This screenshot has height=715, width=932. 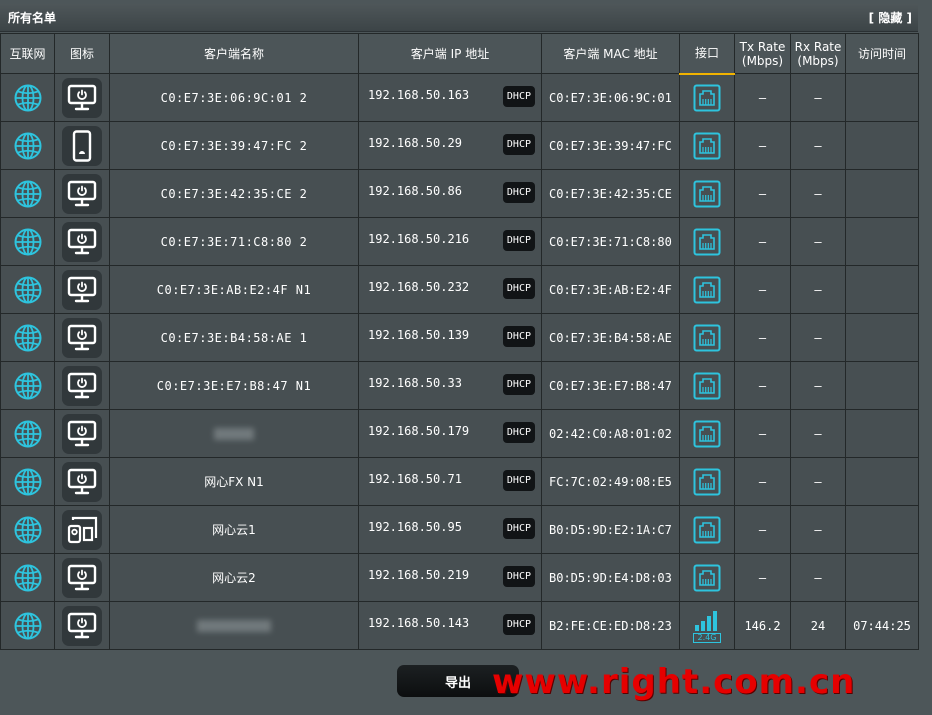 I want to click on client-name-cell: C0:E7:3E:39:47:FC 2, so click(x=234, y=145).